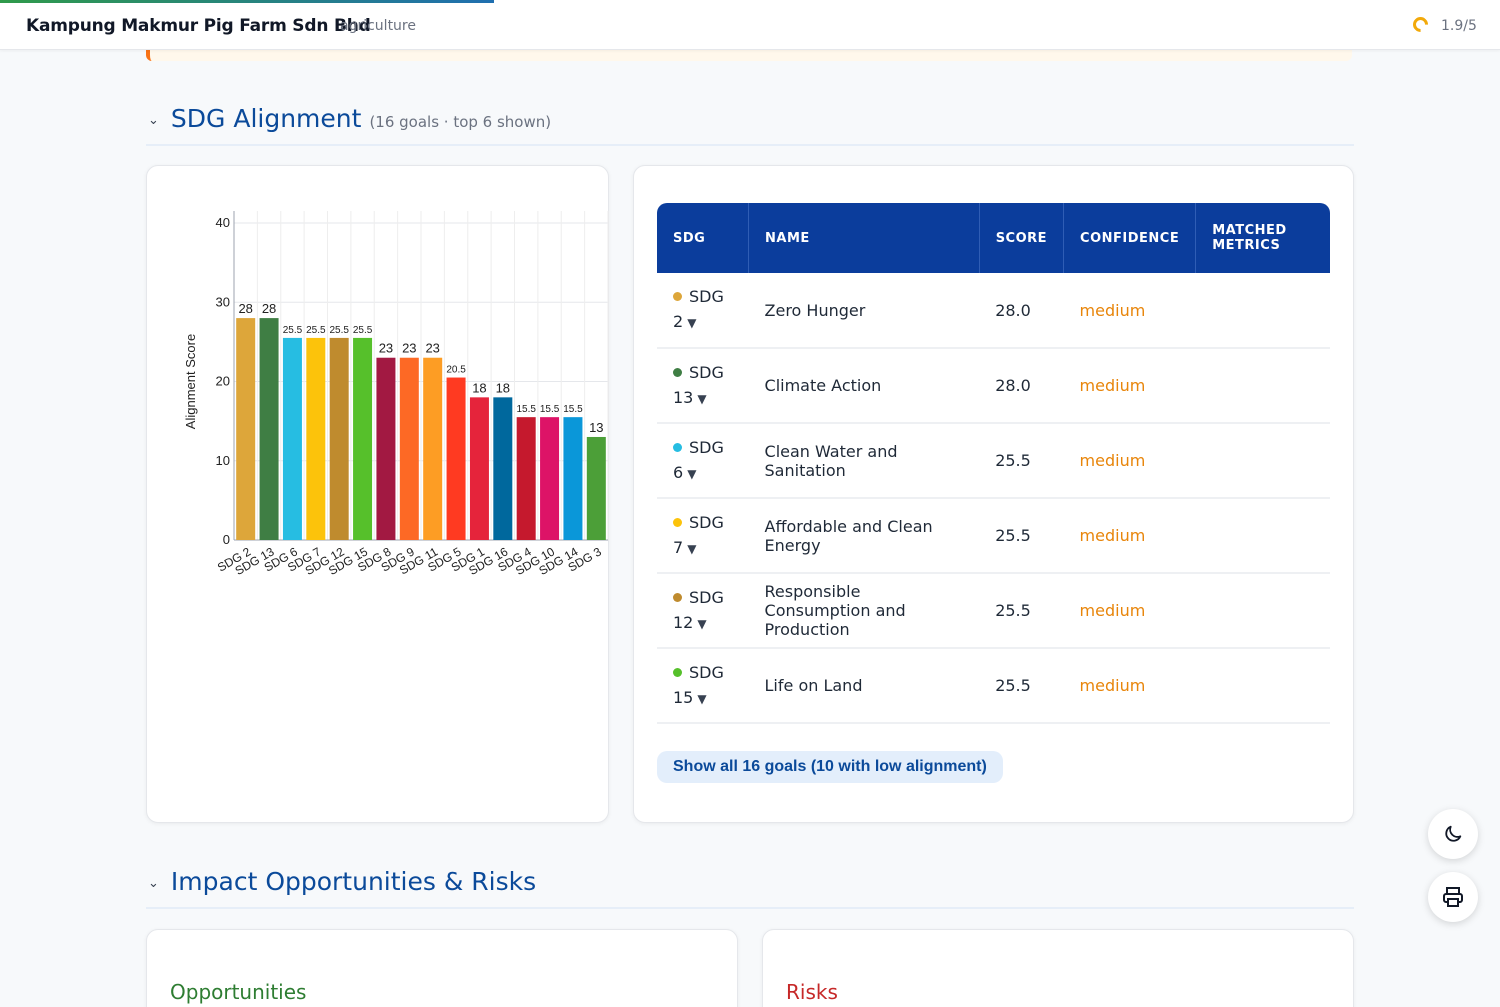 The image size is (1500, 1007). I want to click on y-tick-label: 30, so click(223, 301).